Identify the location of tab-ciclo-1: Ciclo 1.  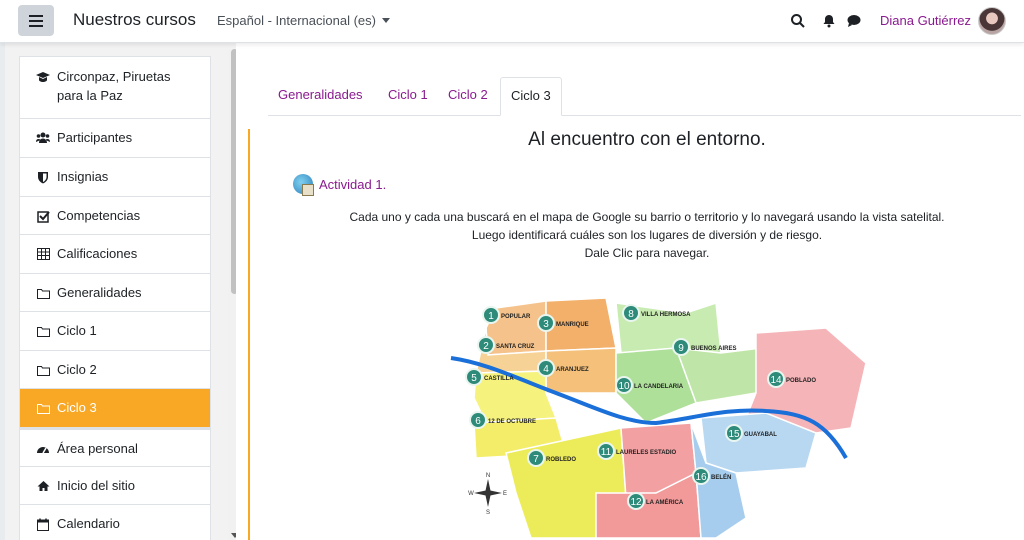
(408, 96).